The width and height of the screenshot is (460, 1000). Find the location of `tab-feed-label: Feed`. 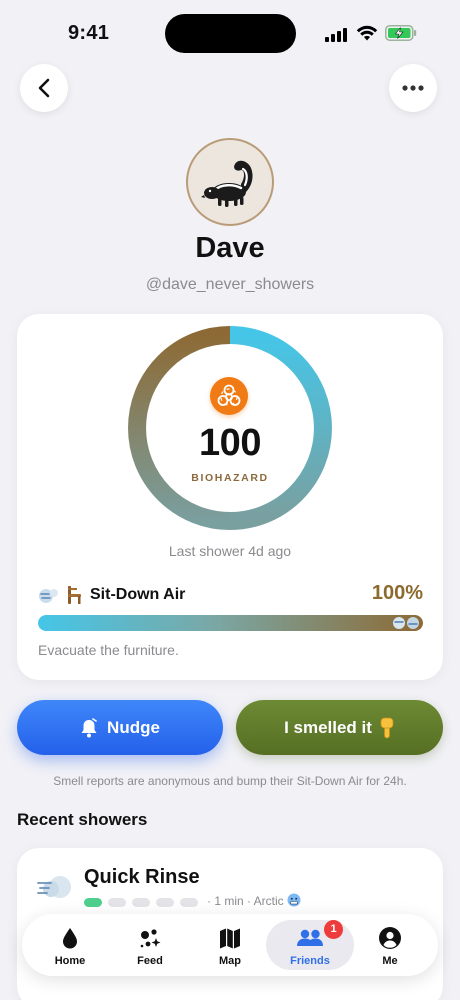

tab-feed-label: Feed is located at coordinates (150, 961).